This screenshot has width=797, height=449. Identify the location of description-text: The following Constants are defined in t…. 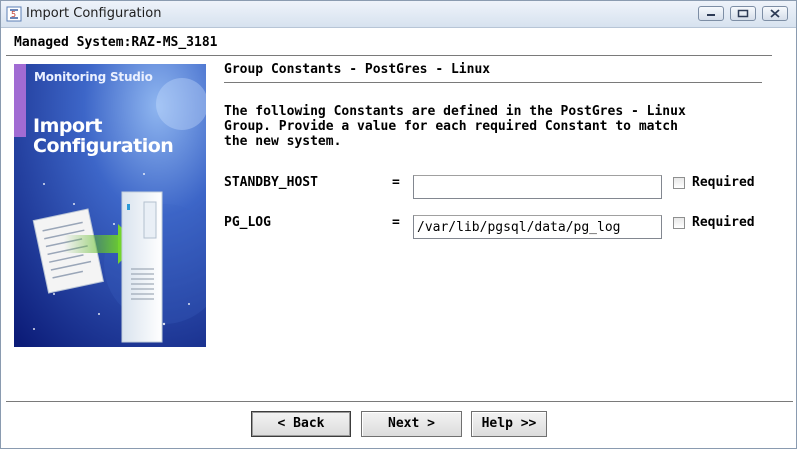
(484, 126).